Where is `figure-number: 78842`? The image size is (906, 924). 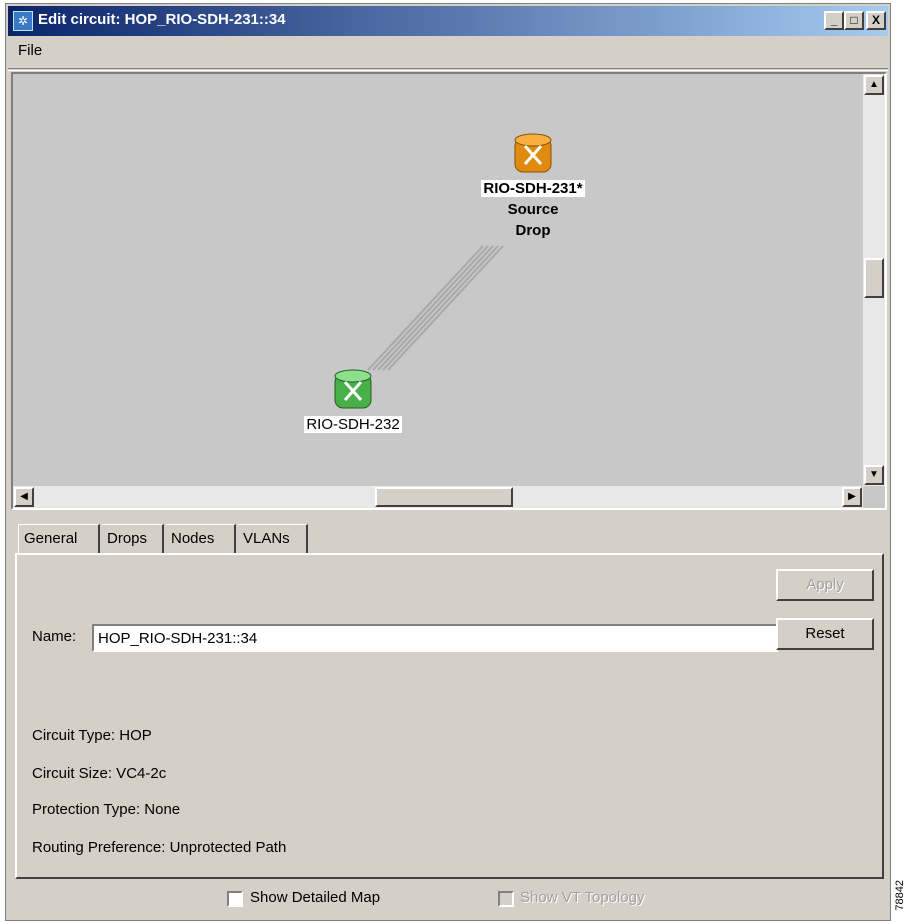
figure-number: 78842 is located at coordinates (900, 895).